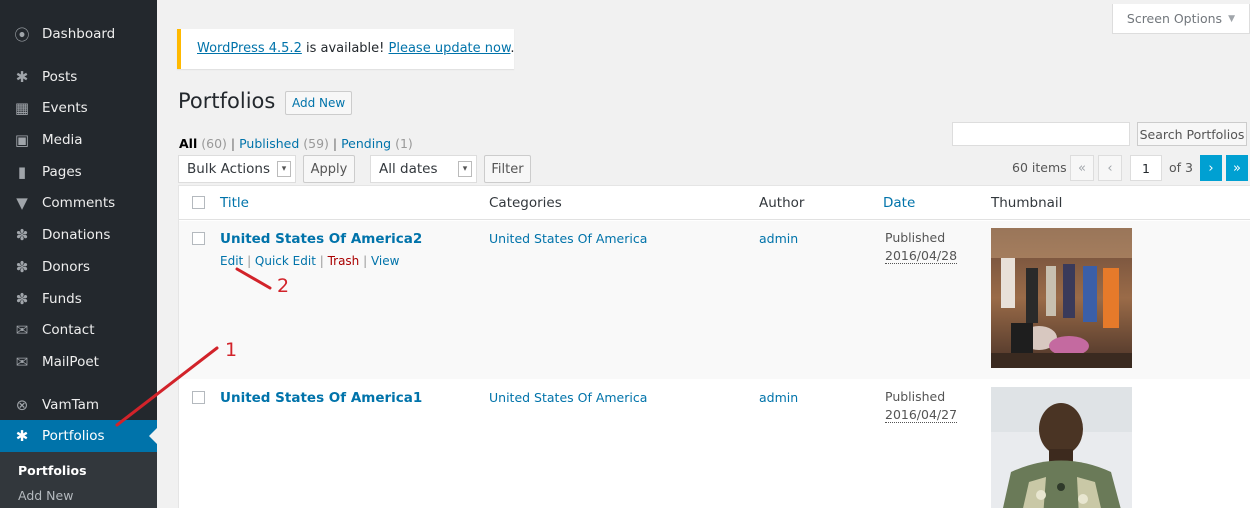 This screenshot has height=508, width=1250. I want to click on sidebar-item-media: ▣ Media, so click(78, 140).